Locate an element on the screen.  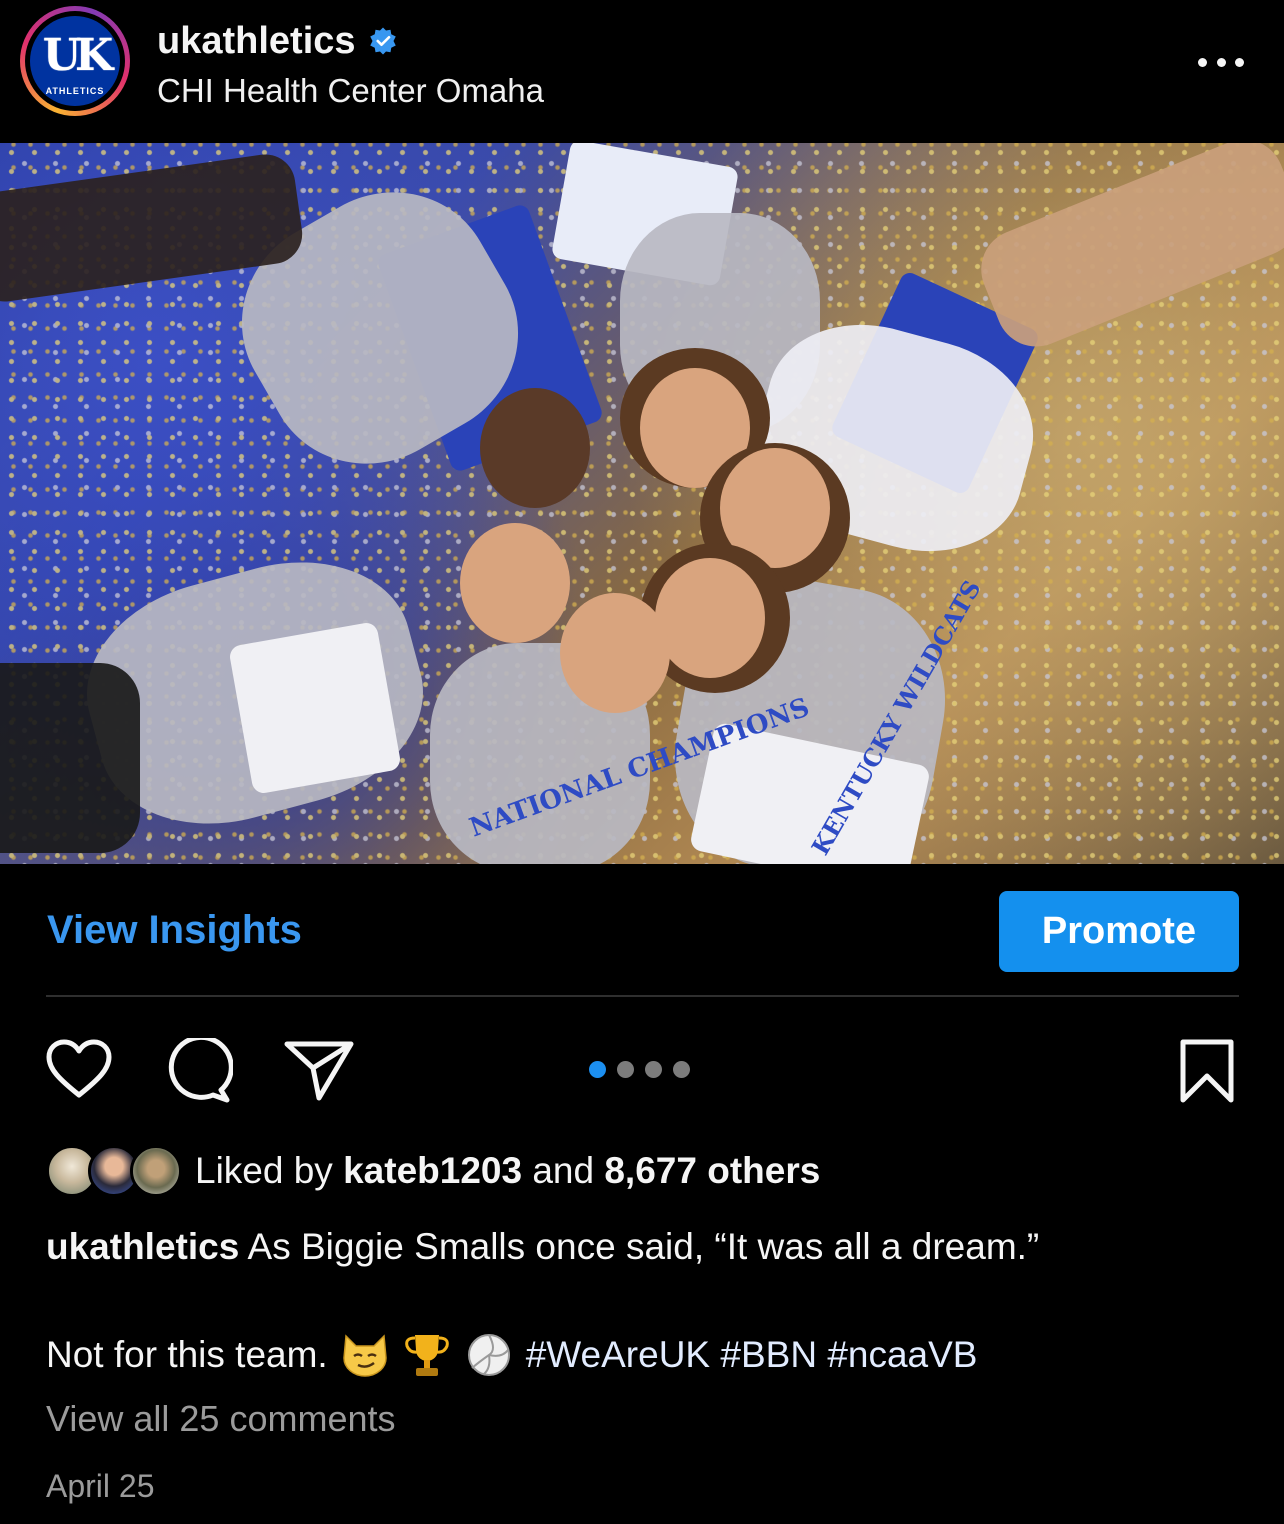
carousel-dot-active is located at coordinates (597, 1069).